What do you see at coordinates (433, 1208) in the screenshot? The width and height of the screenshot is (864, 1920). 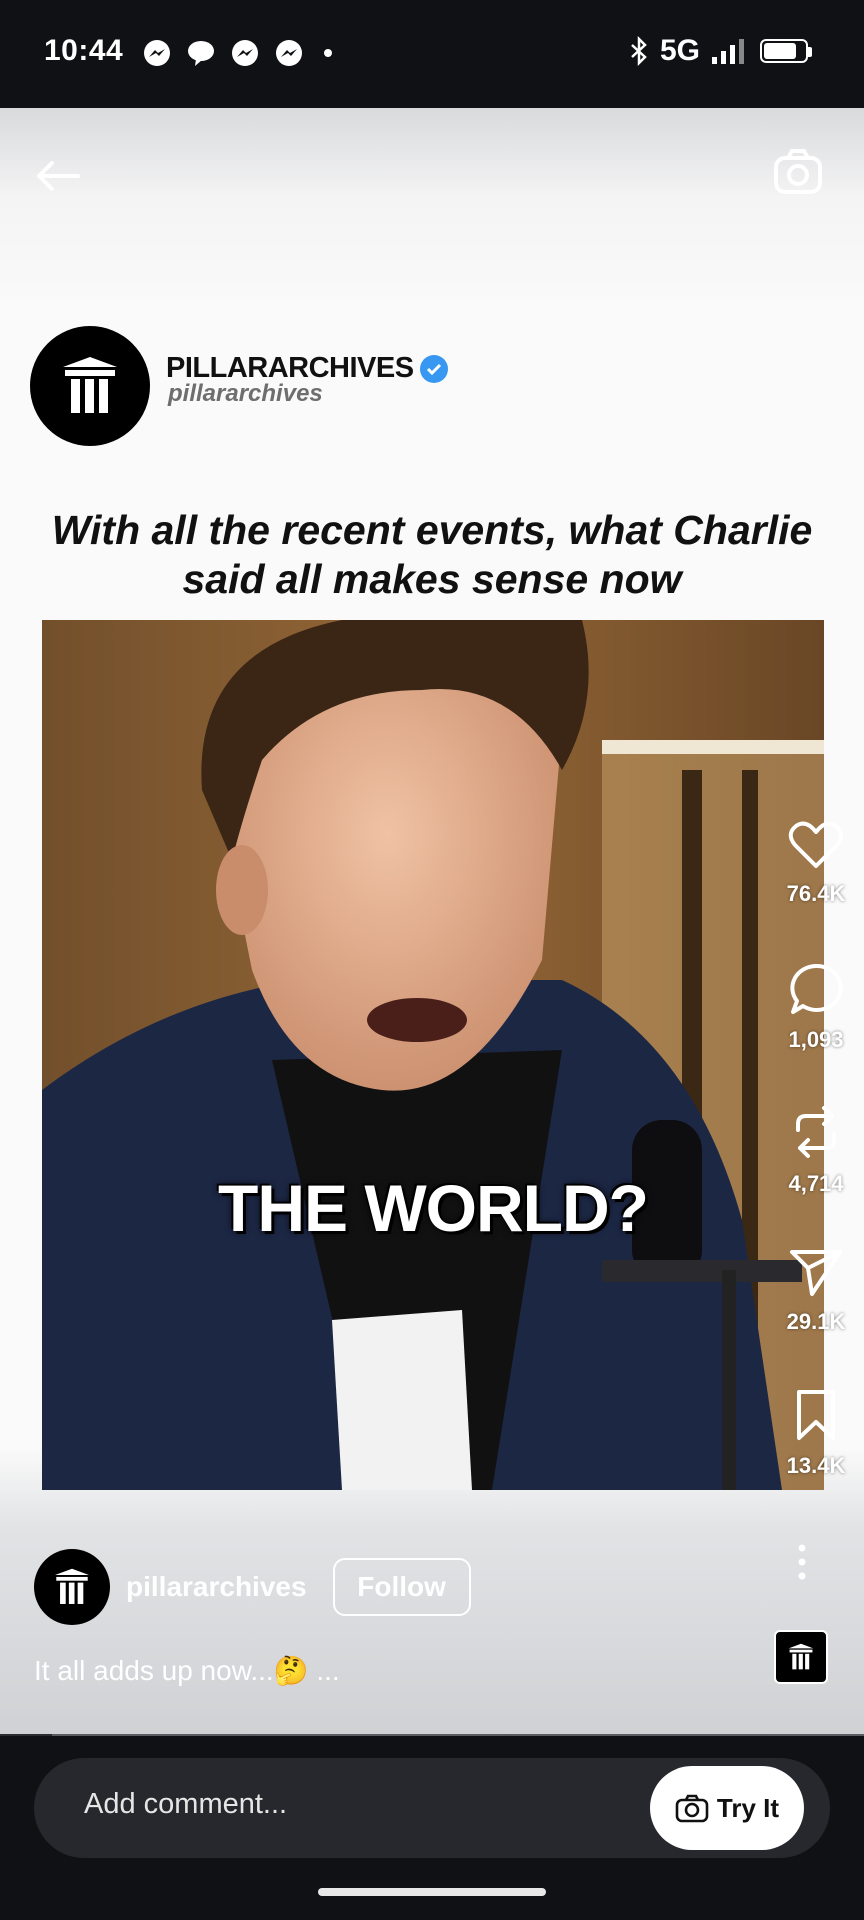 I see `video-caption: THE WORLD?` at bounding box center [433, 1208].